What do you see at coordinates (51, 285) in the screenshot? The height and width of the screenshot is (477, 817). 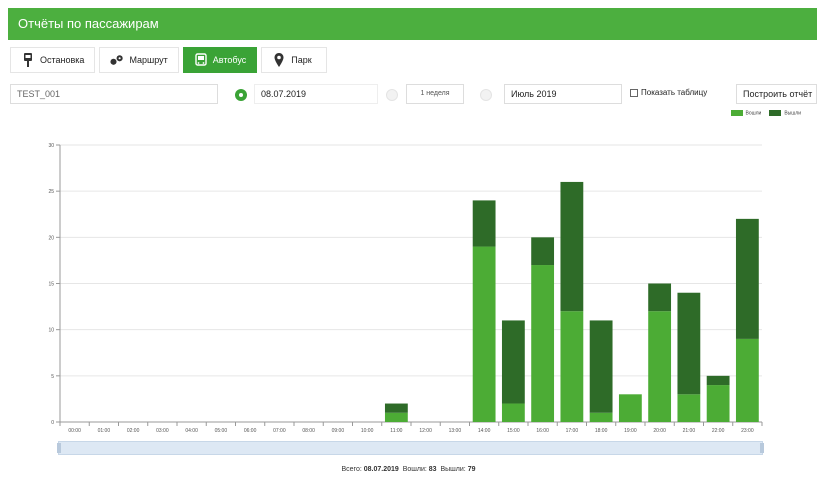 I see `y-tick-label: 15` at bounding box center [51, 285].